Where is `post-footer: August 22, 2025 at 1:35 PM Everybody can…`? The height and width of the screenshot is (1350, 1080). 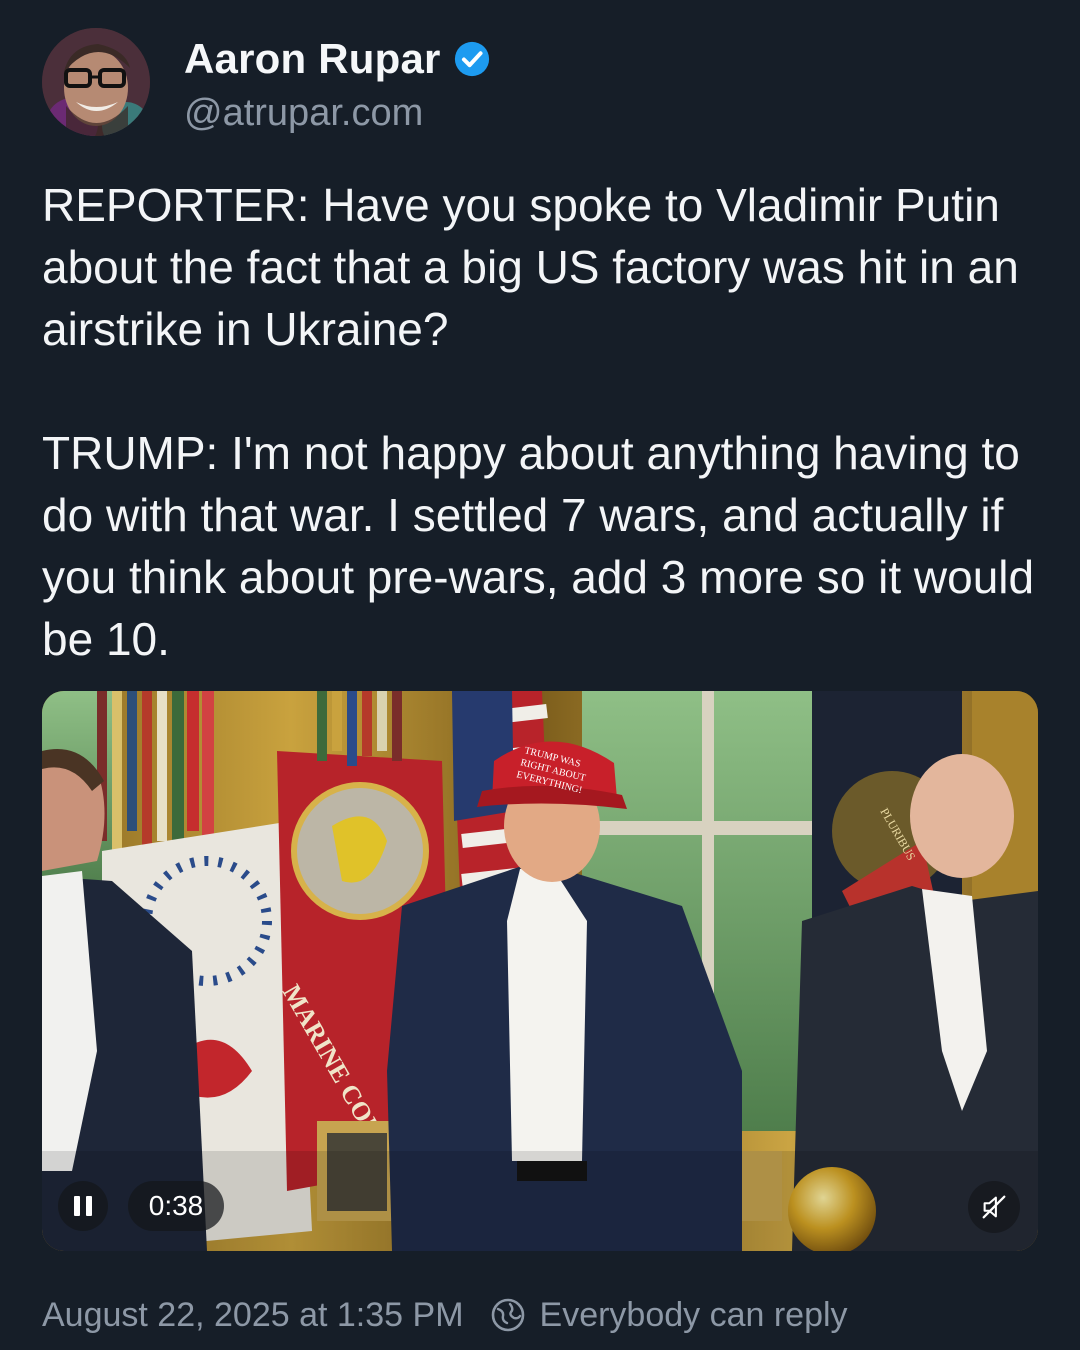
post-footer: August 22, 2025 at 1:35 PM Everybody can… is located at coordinates (445, 1315).